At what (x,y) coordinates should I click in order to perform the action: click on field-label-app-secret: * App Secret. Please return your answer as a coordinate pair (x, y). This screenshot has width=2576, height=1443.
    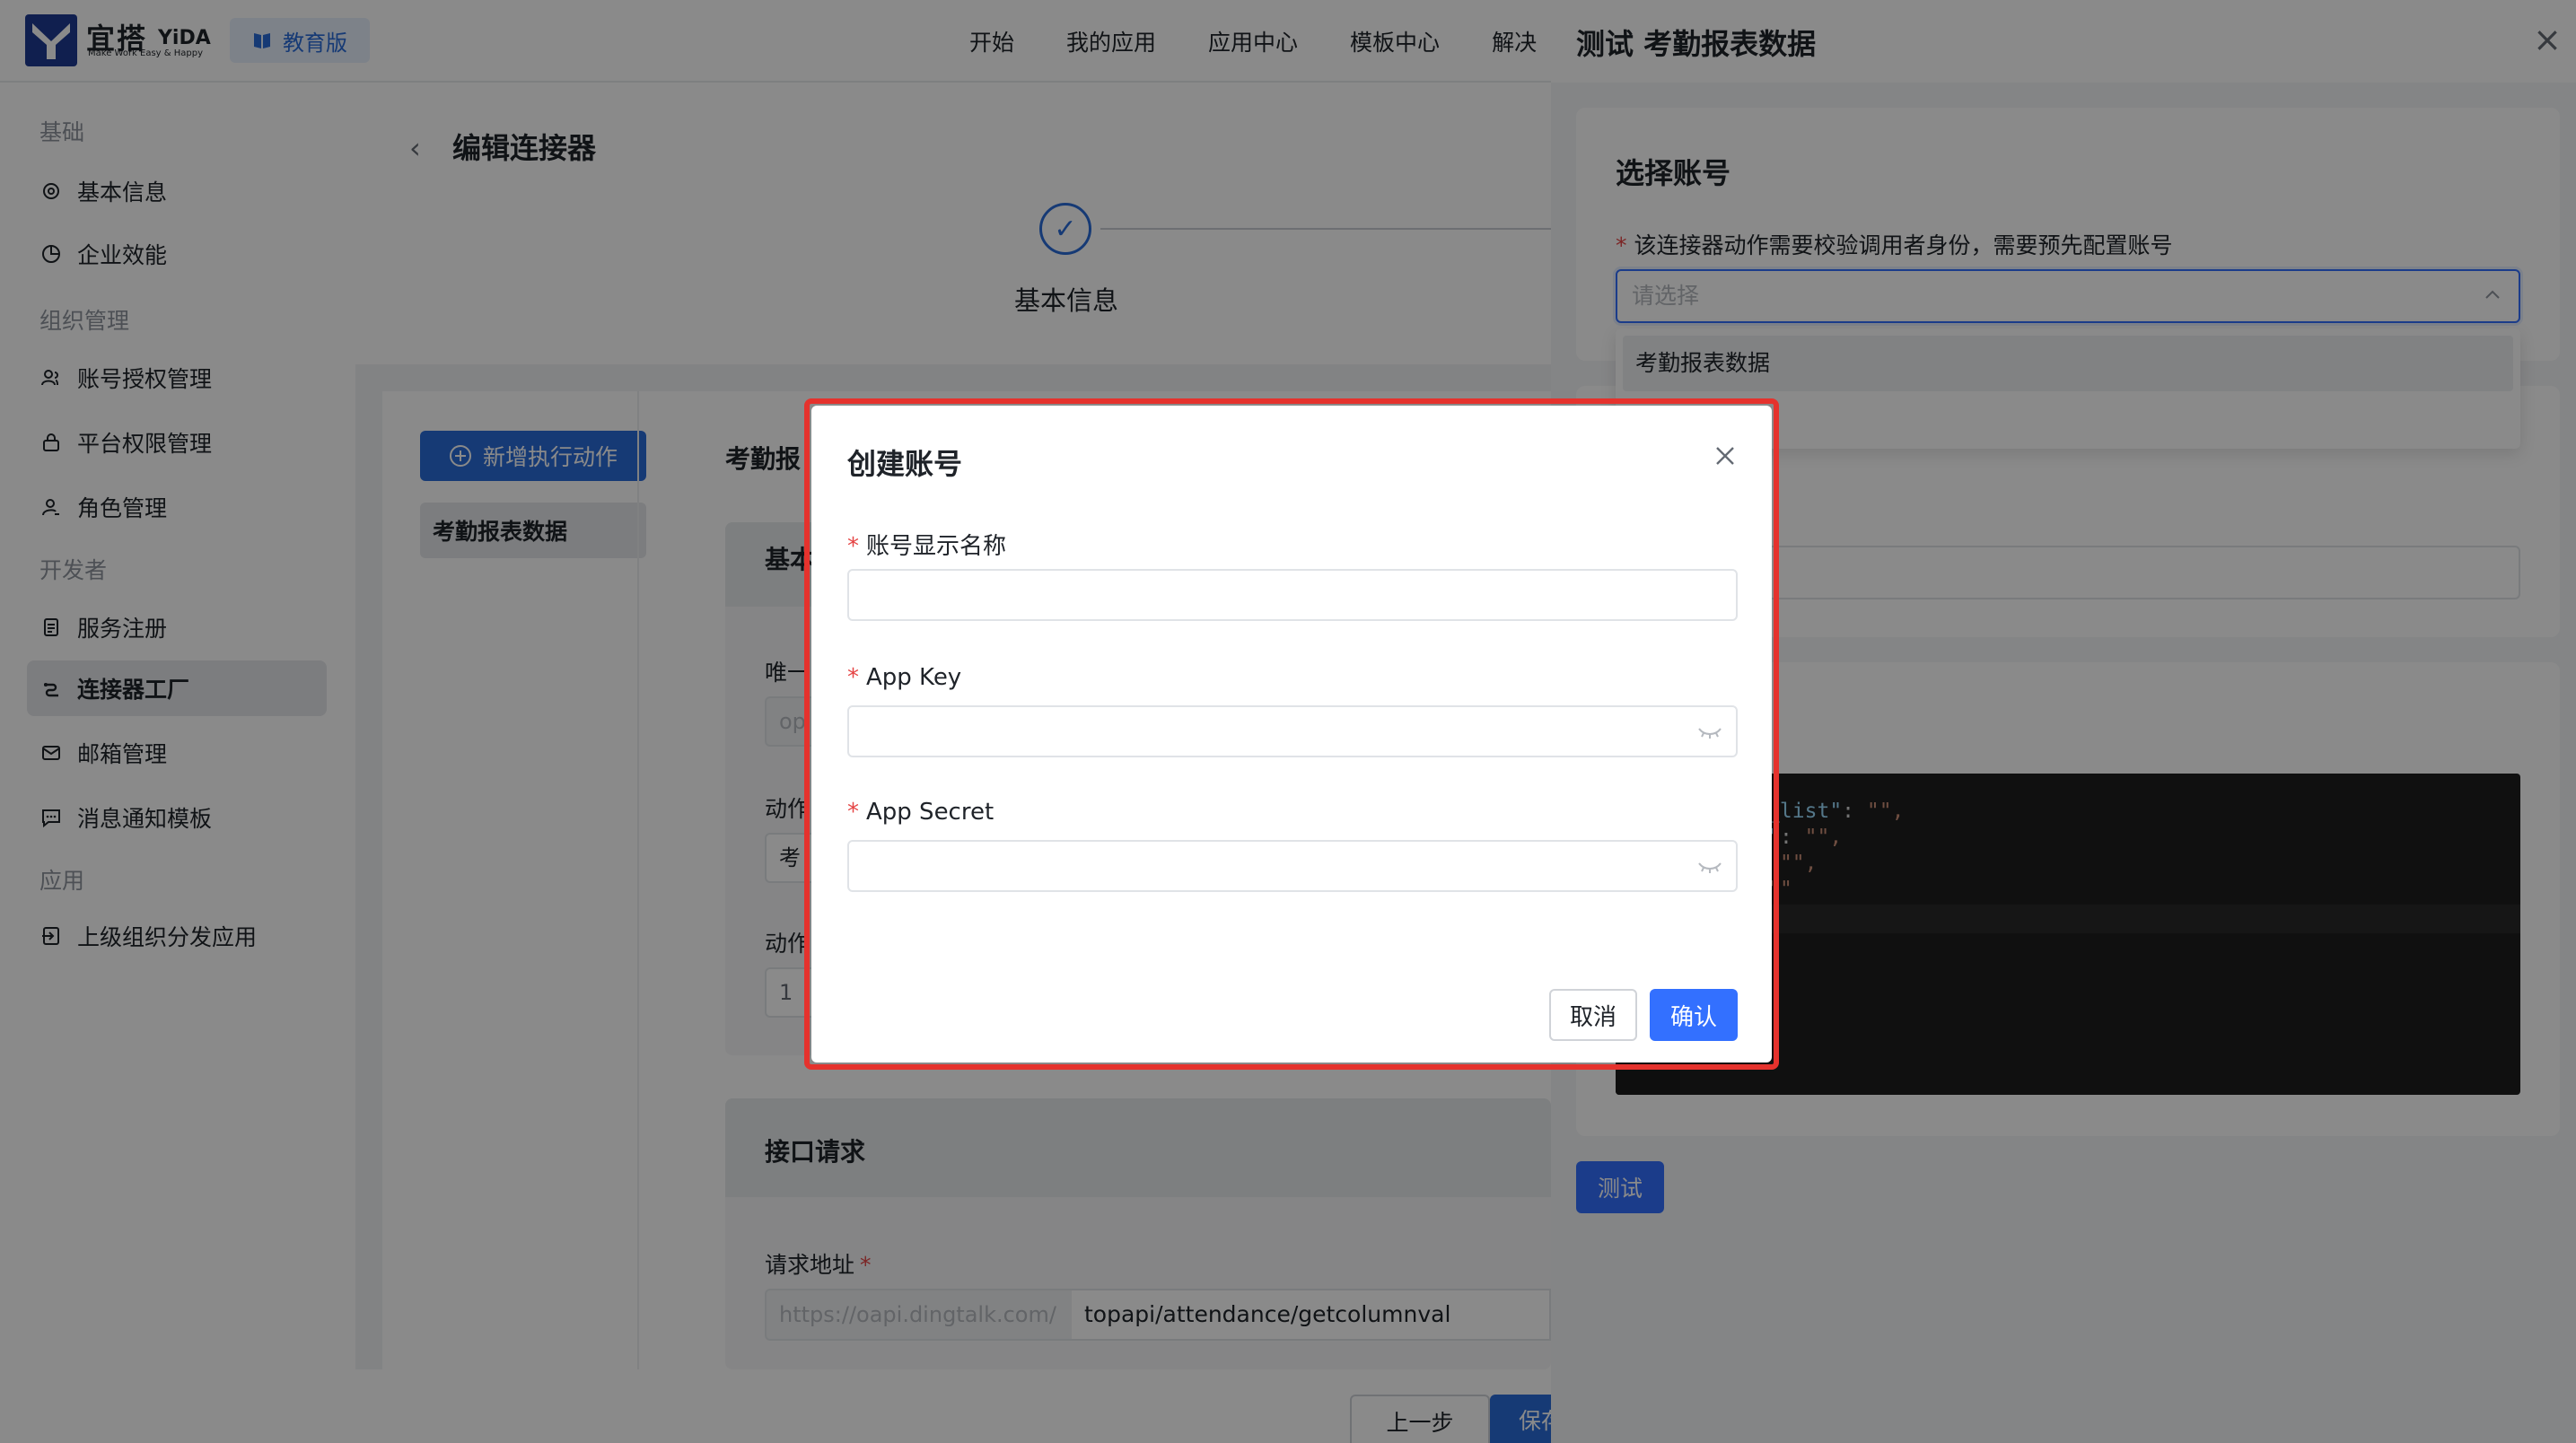
    Looking at the image, I should click on (920, 812).